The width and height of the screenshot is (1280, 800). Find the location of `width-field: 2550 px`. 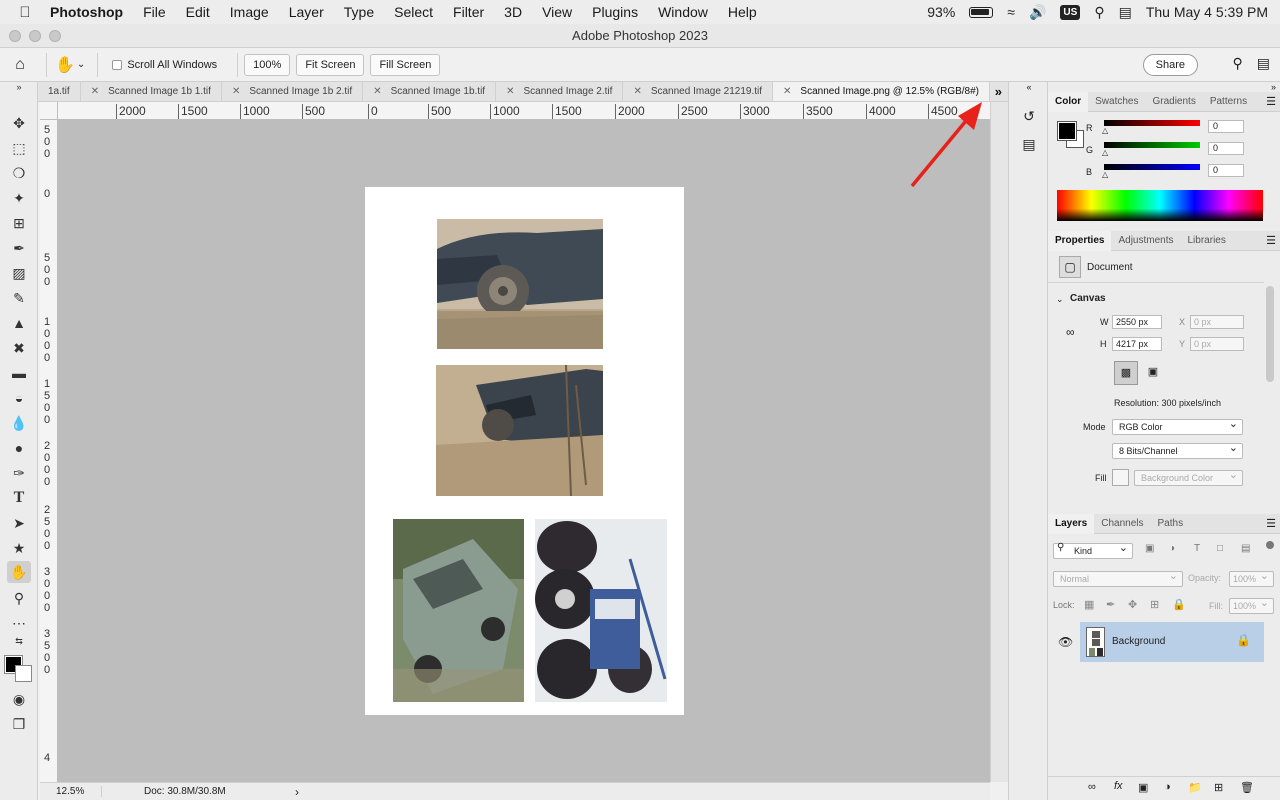

width-field: 2550 px is located at coordinates (1137, 322).